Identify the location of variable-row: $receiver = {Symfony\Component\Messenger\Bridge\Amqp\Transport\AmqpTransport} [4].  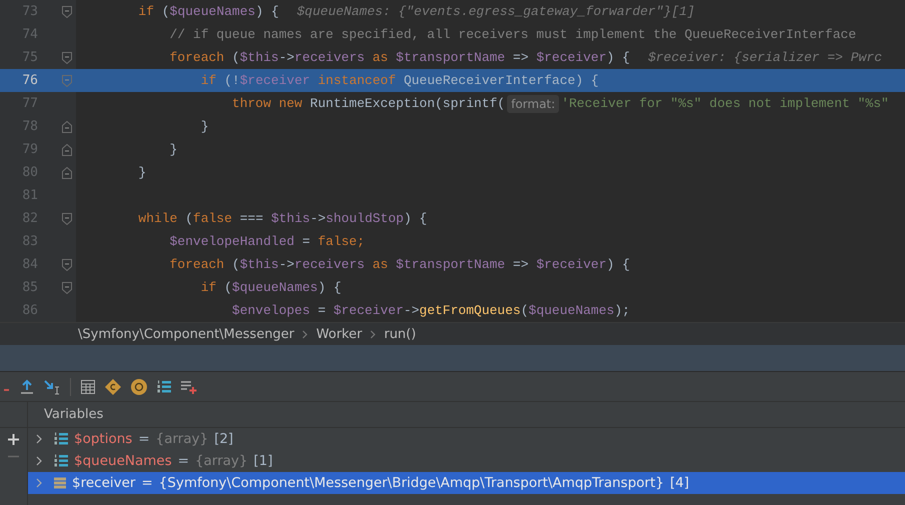
(466, 483).